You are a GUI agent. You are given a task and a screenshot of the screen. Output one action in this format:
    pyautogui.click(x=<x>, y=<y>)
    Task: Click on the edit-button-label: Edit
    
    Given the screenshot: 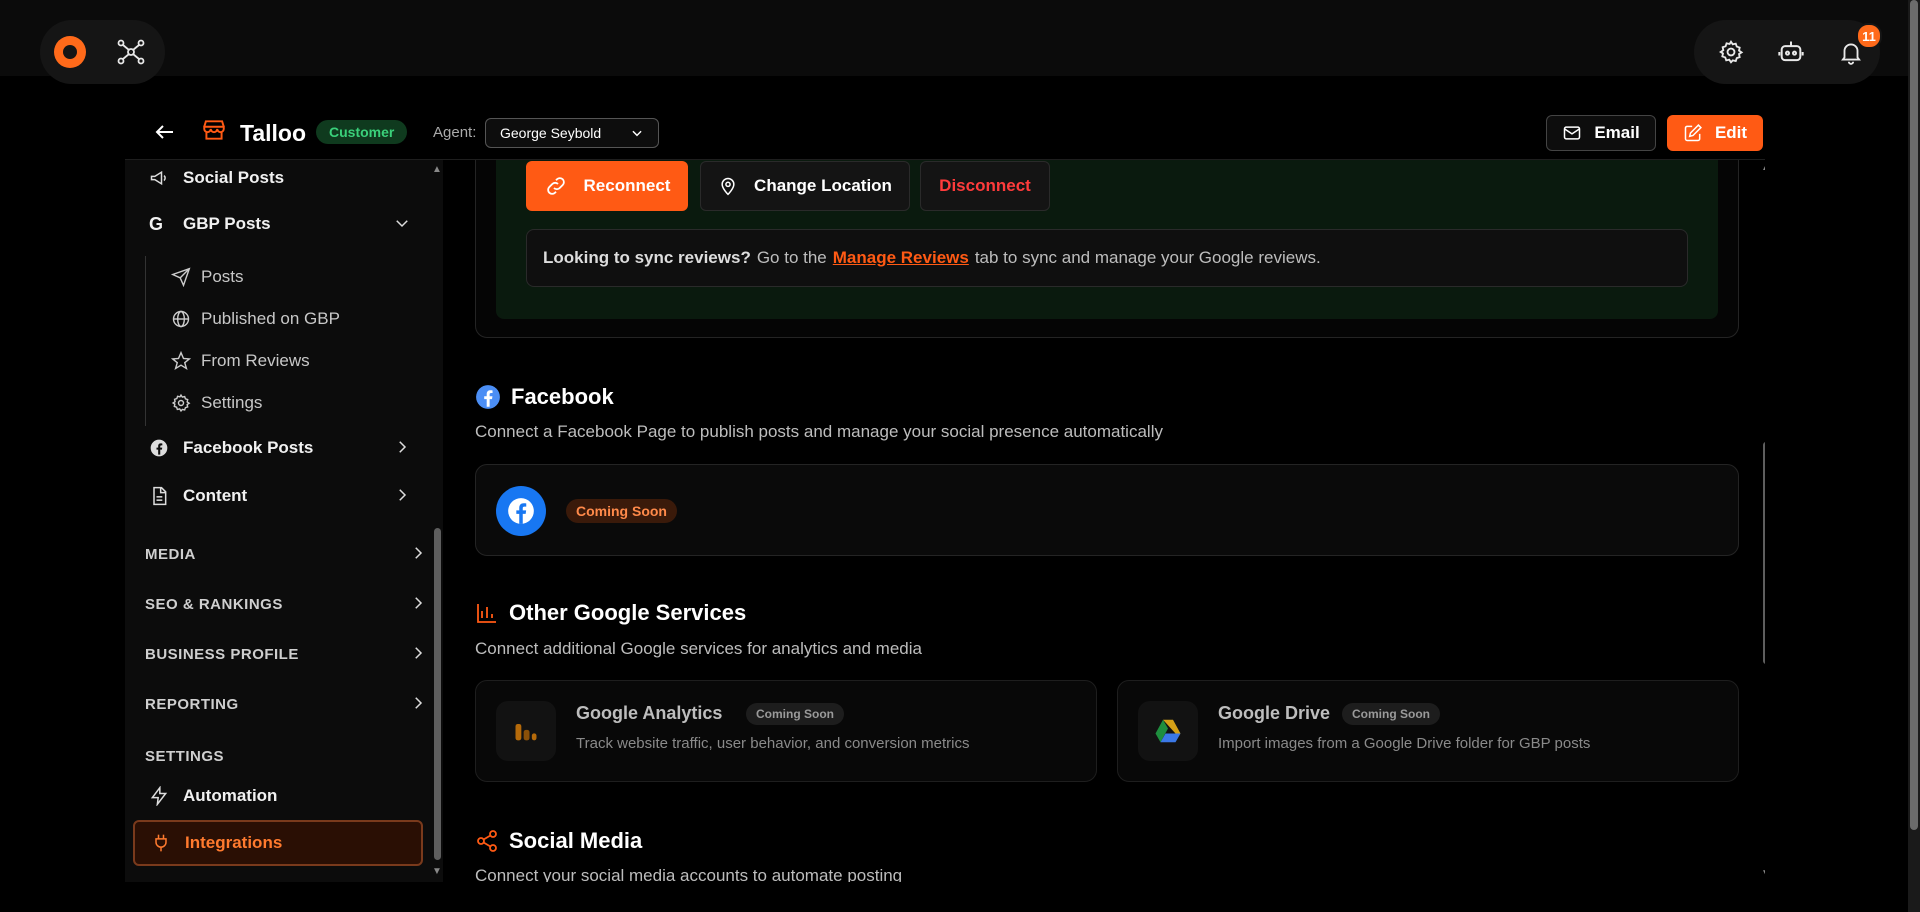 What is the action you would take?
    pyautogui.click(x=1731, y=132)
    